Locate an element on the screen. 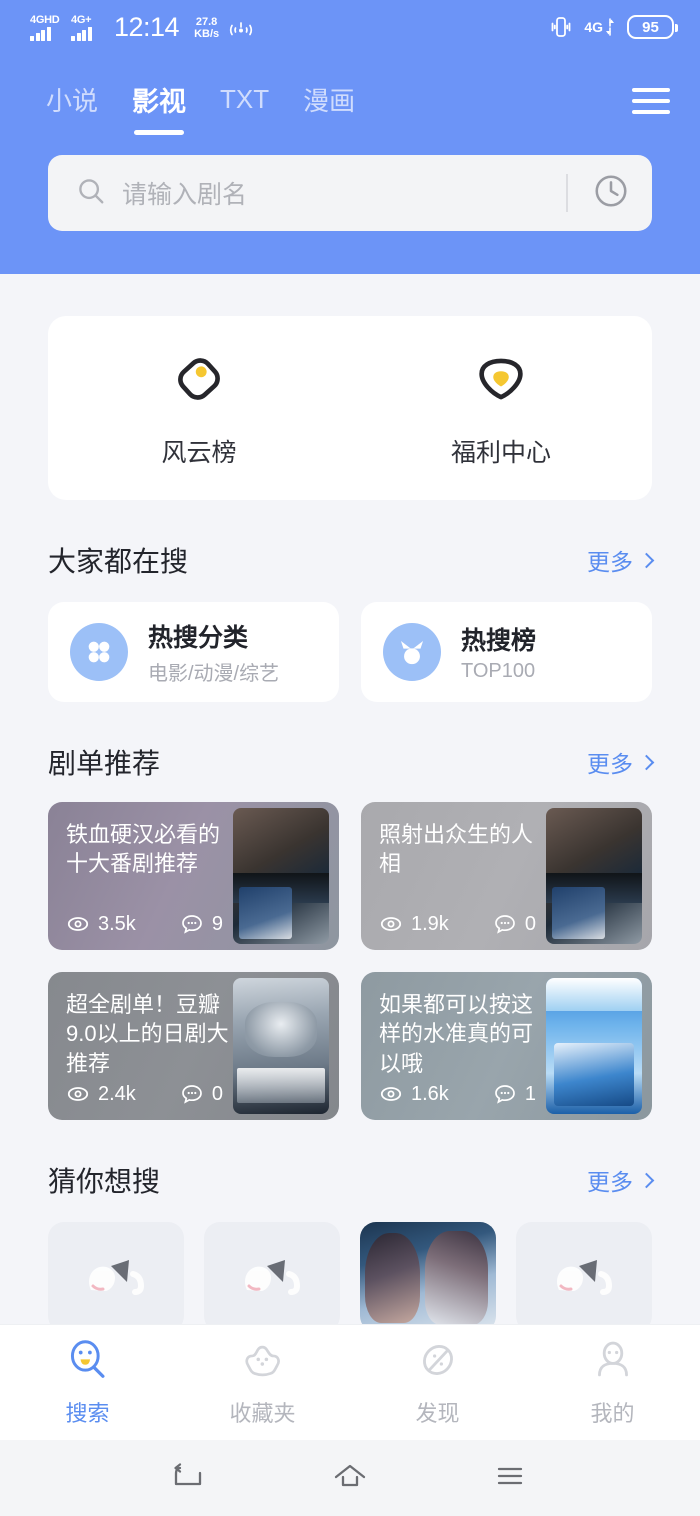 The height and width of the screenshot is (1516, 700). drama-card-stats: 2.4k 0 is located at coordinates (149, 1094).